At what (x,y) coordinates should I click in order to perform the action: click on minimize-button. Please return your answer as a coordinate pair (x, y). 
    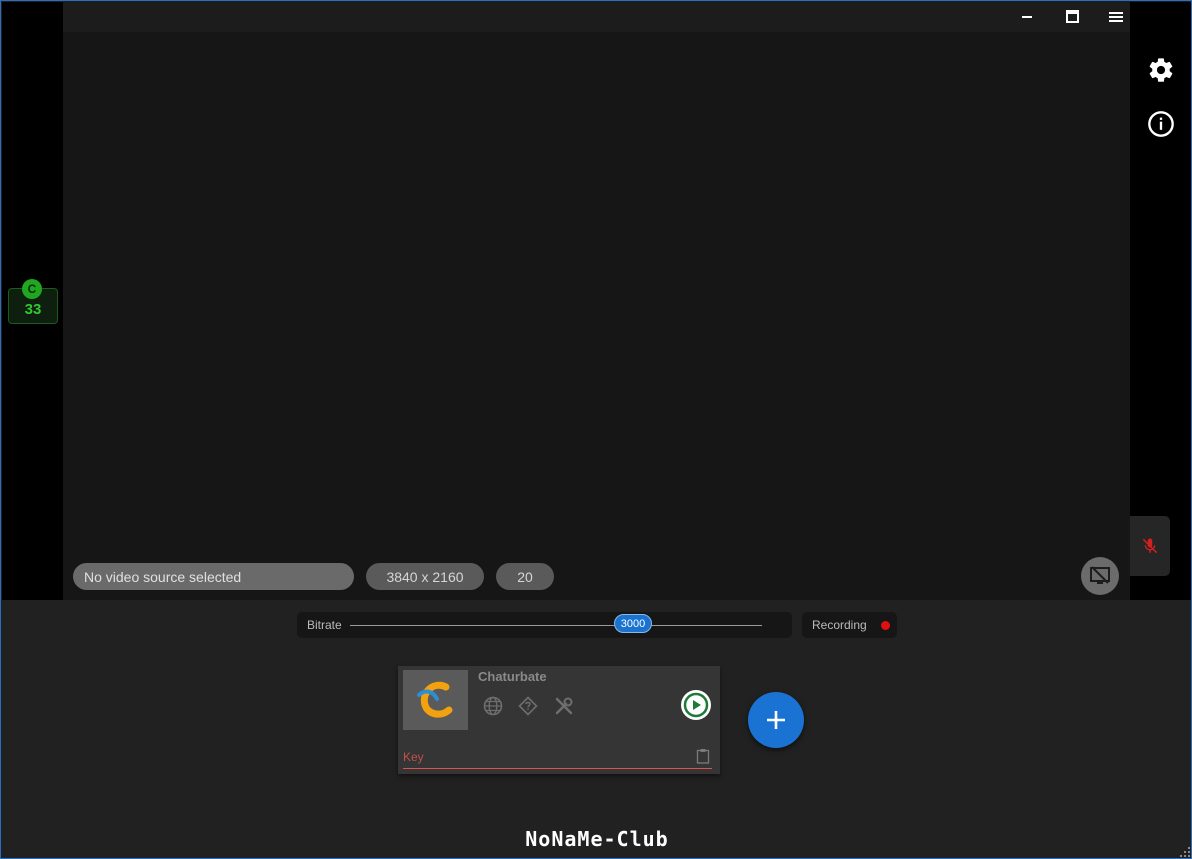
    Looking at the image, I should click on (1027, 16).